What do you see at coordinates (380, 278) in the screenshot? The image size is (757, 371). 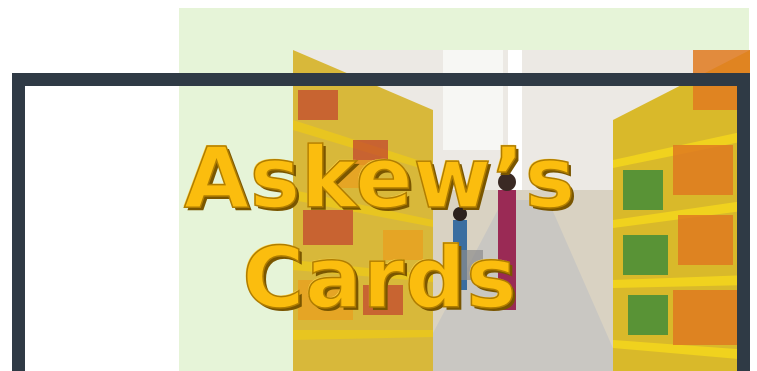 I see `title-line-2: Cards` at bounding box center [380, 278].